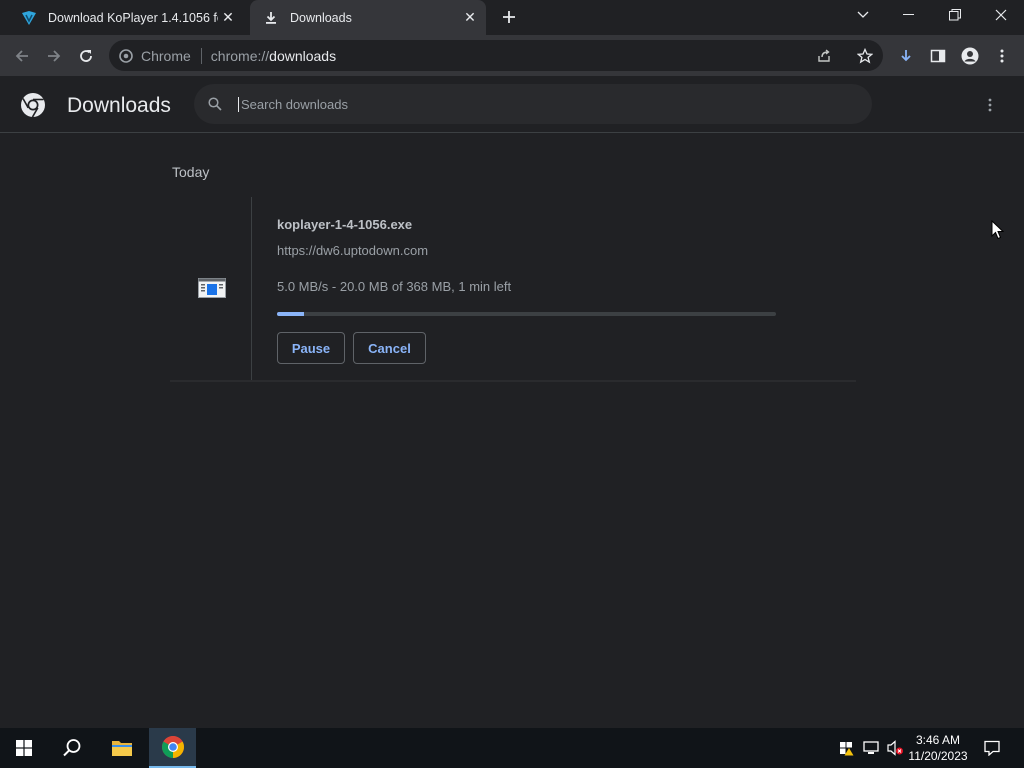  I want to click on downloads-header: Downloads, so click(512, 104).